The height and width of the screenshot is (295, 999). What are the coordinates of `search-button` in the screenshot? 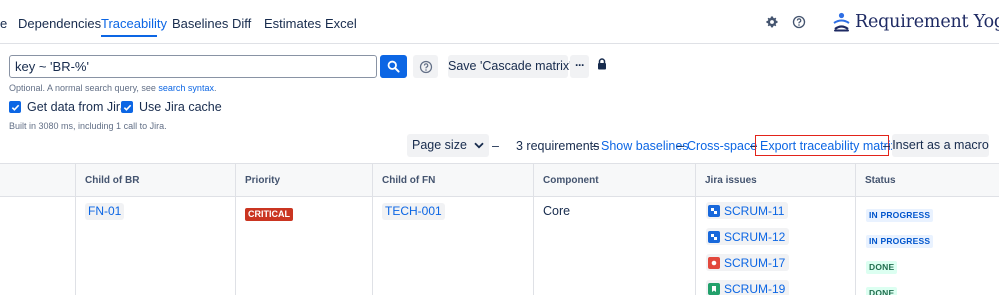 It's located at (393, 66).